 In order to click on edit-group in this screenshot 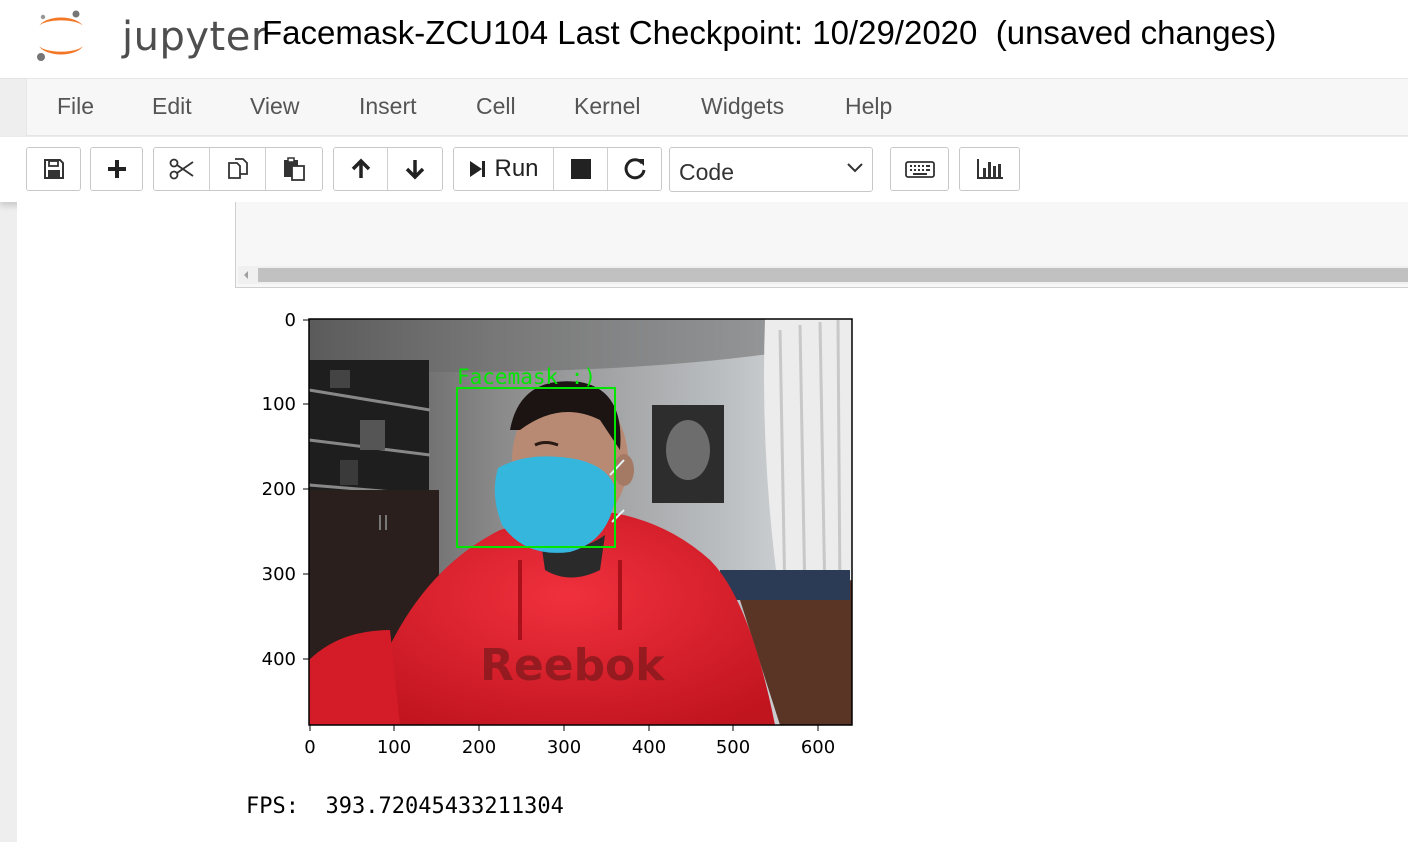, I will do `click(238, 169)`.